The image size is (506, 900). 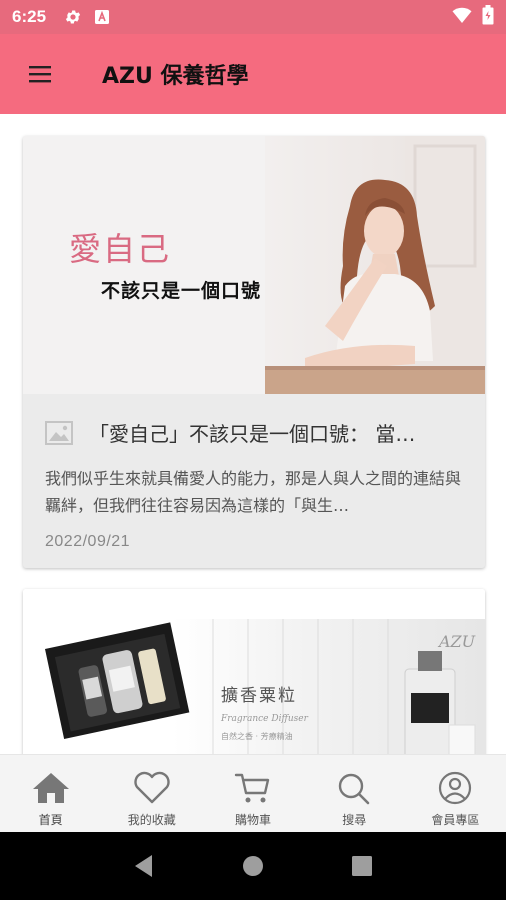 What do you see at coordinates (362, 866) in the screenshot?
I see `recents-icon` at bounding box center [362, 866].